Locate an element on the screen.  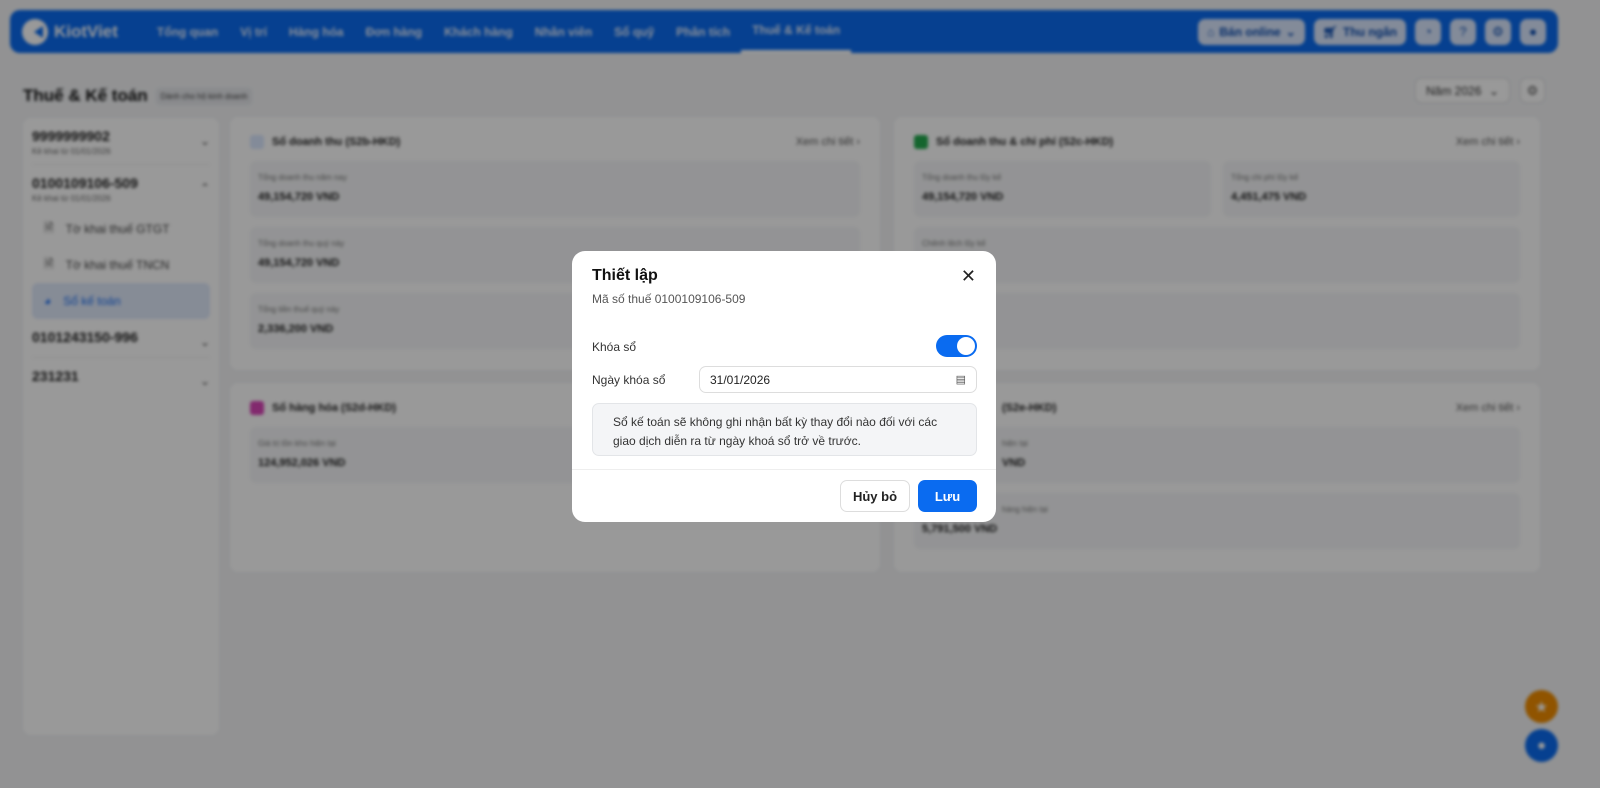
calendar-icon: ▤ is located at coordinates (961, 379).